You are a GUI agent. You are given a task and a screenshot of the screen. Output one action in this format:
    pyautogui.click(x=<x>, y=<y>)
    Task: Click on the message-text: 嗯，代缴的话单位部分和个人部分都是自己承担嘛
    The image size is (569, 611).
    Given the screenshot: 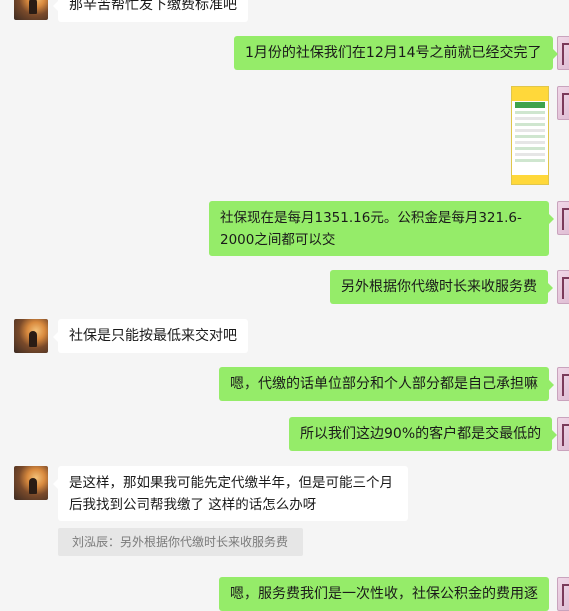 What is the action you would take?
    pyautogui.click(x=384, y=384)
    